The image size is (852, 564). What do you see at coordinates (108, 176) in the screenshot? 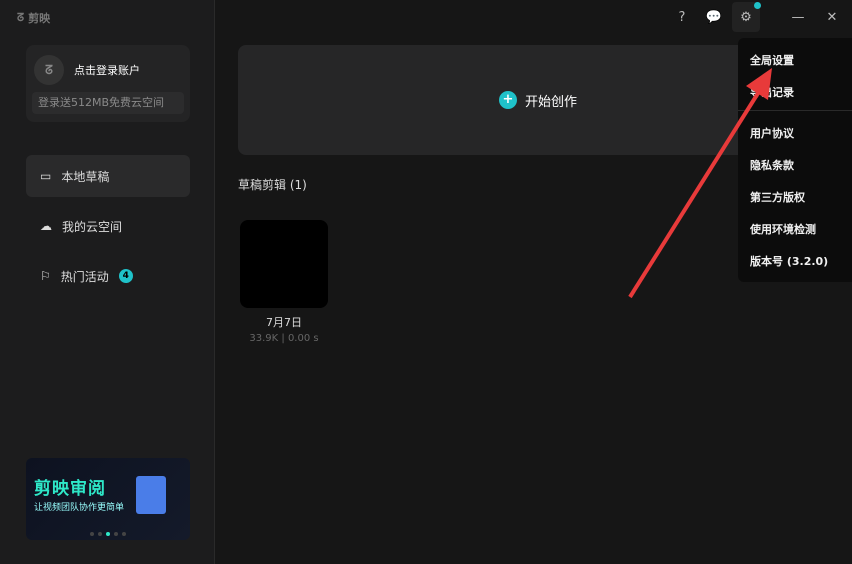
I see `sidebar-item-local-drafts: ▭ 本地草稿` at bounding box center [108, 176].